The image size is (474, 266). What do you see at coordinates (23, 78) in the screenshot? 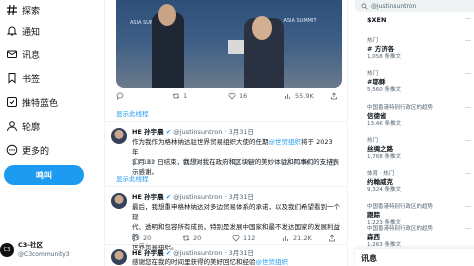
I see `nav-bookmarks: 书签` at bounding box center [23, 78].